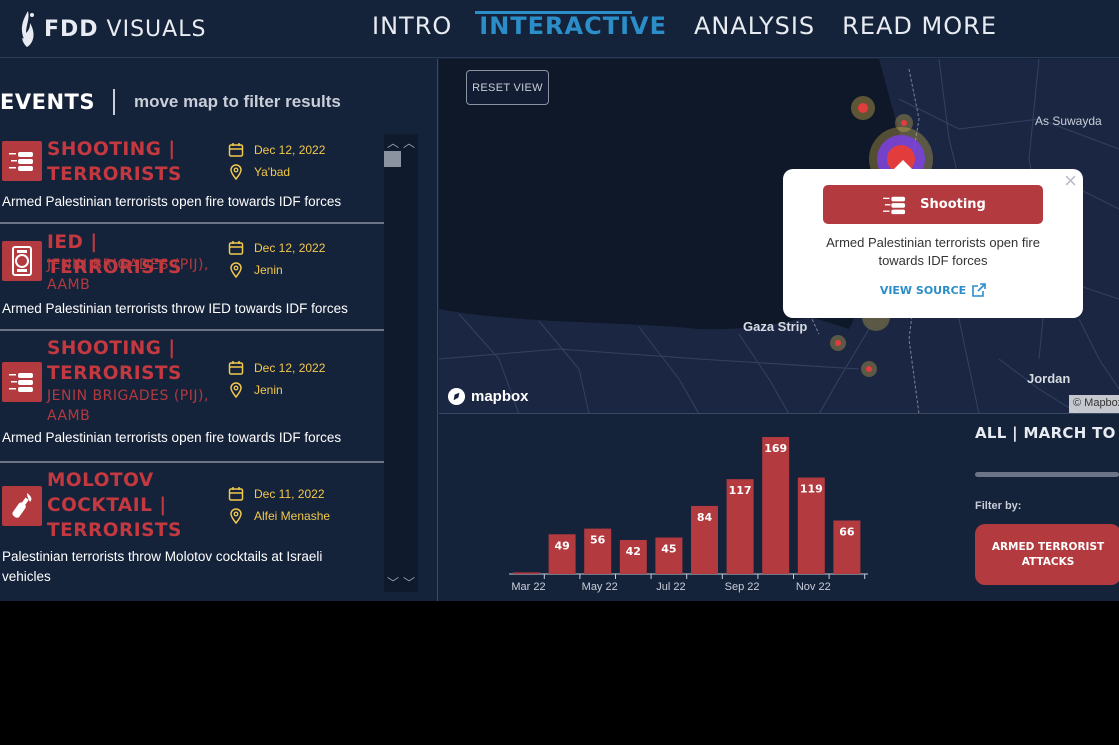 Image resolution: width=1119 pixels, height=745 pixels. Describe the element at coordinates (47, 102) in the screenshot. I see `events-title: EVENTS` at that location.